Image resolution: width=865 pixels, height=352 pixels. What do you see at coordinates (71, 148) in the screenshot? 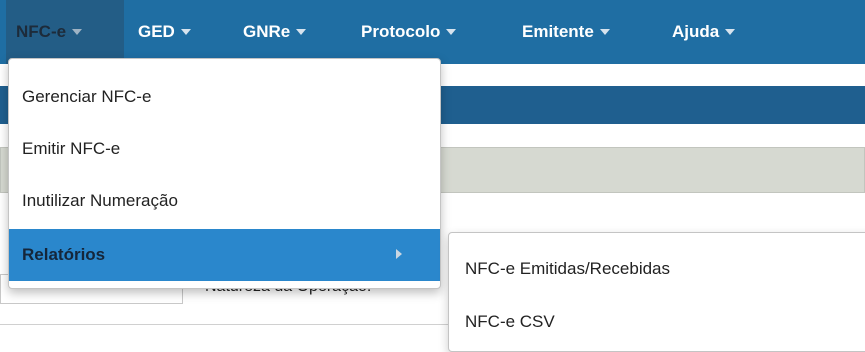
I see `menu-item-label: Emitir NFC-e` at bounding box center [71, 148].